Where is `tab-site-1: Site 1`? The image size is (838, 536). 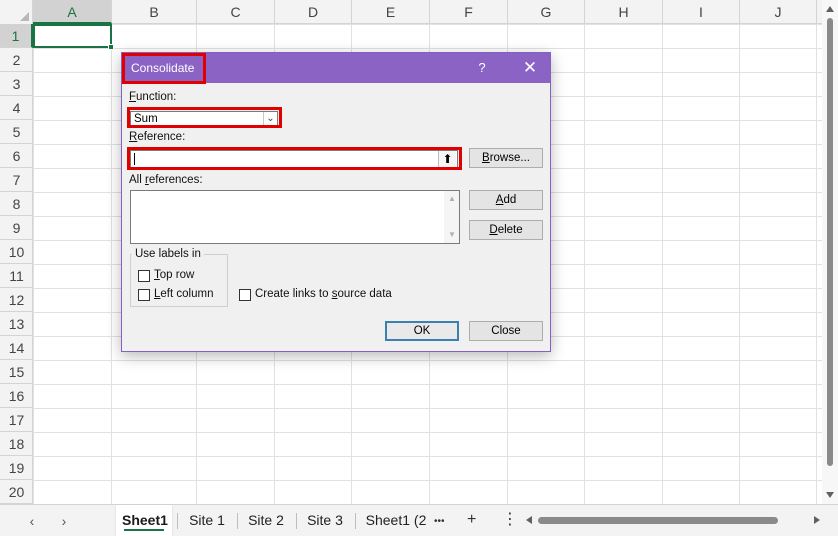
tab-site-1: Site 1 is located at coordinates (207, 520).